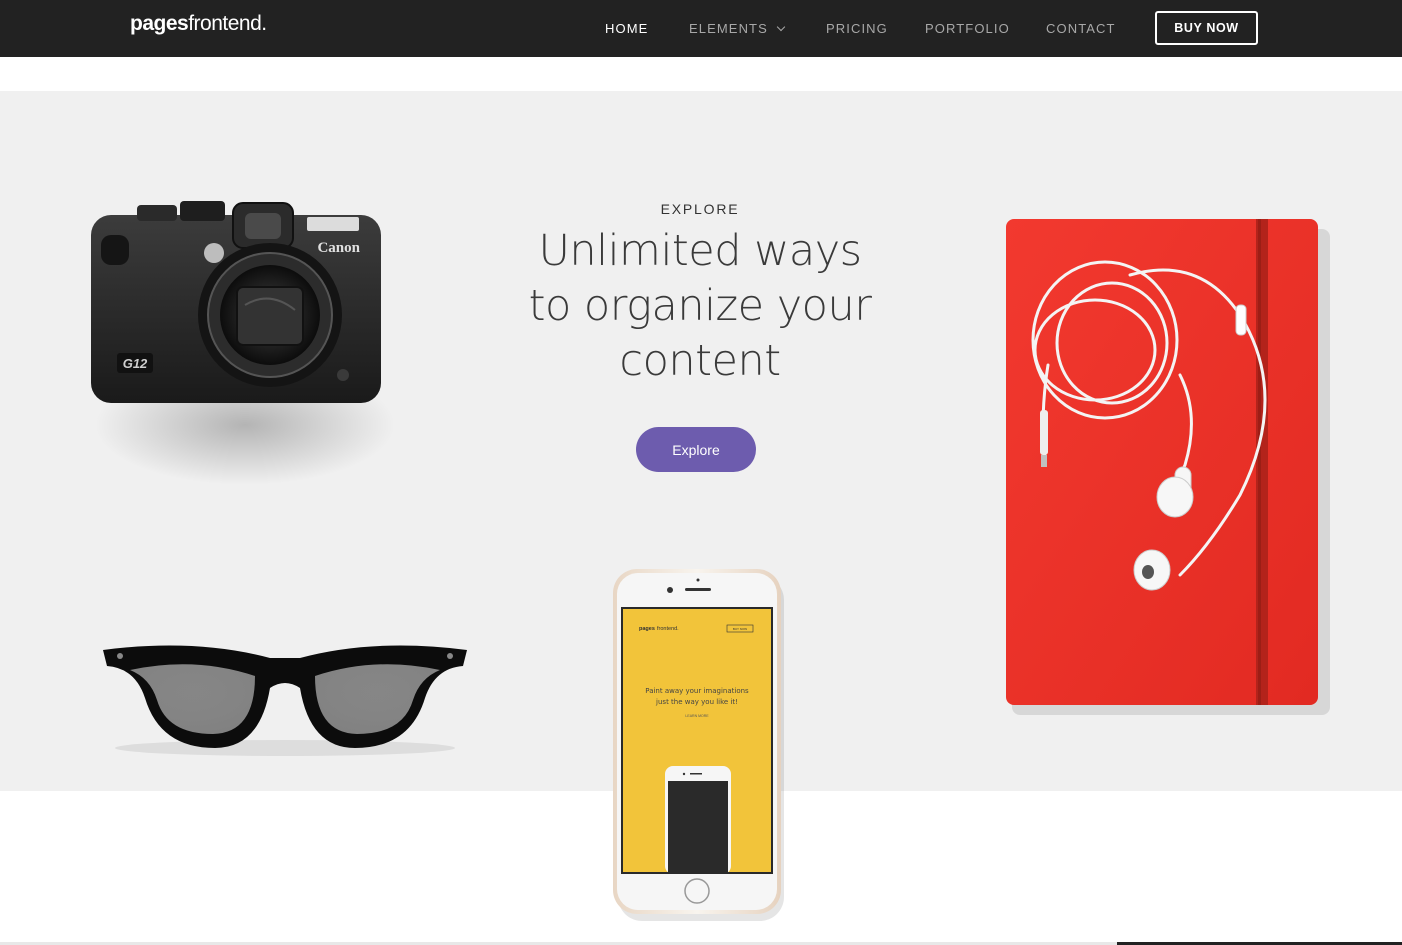 Image resolution: width=1402 pixels, height=945 pixels. What do you see at coordinates (697, 691) in the screenshot?
I see `phone-tagline-1: Paint away your imaginations` at bounding box center [697, 691].